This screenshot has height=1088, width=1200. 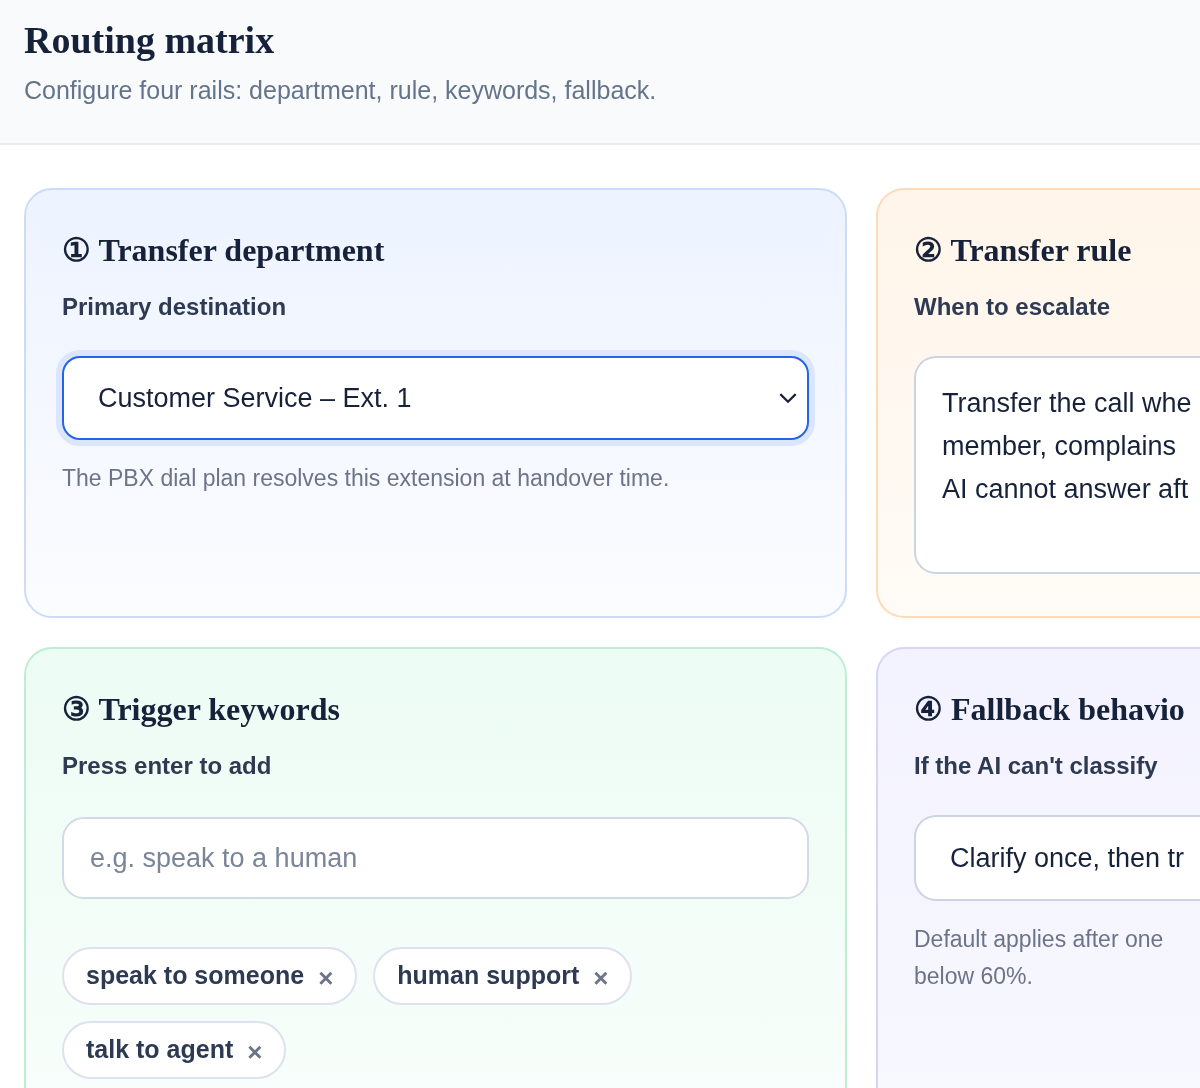 What do you see at coordinates (1057, 465) in the screenshot?
I see `rule-text-area: Transfer the call whe member, complains AI cannot answer aft` at bounding box center [1057, 465].